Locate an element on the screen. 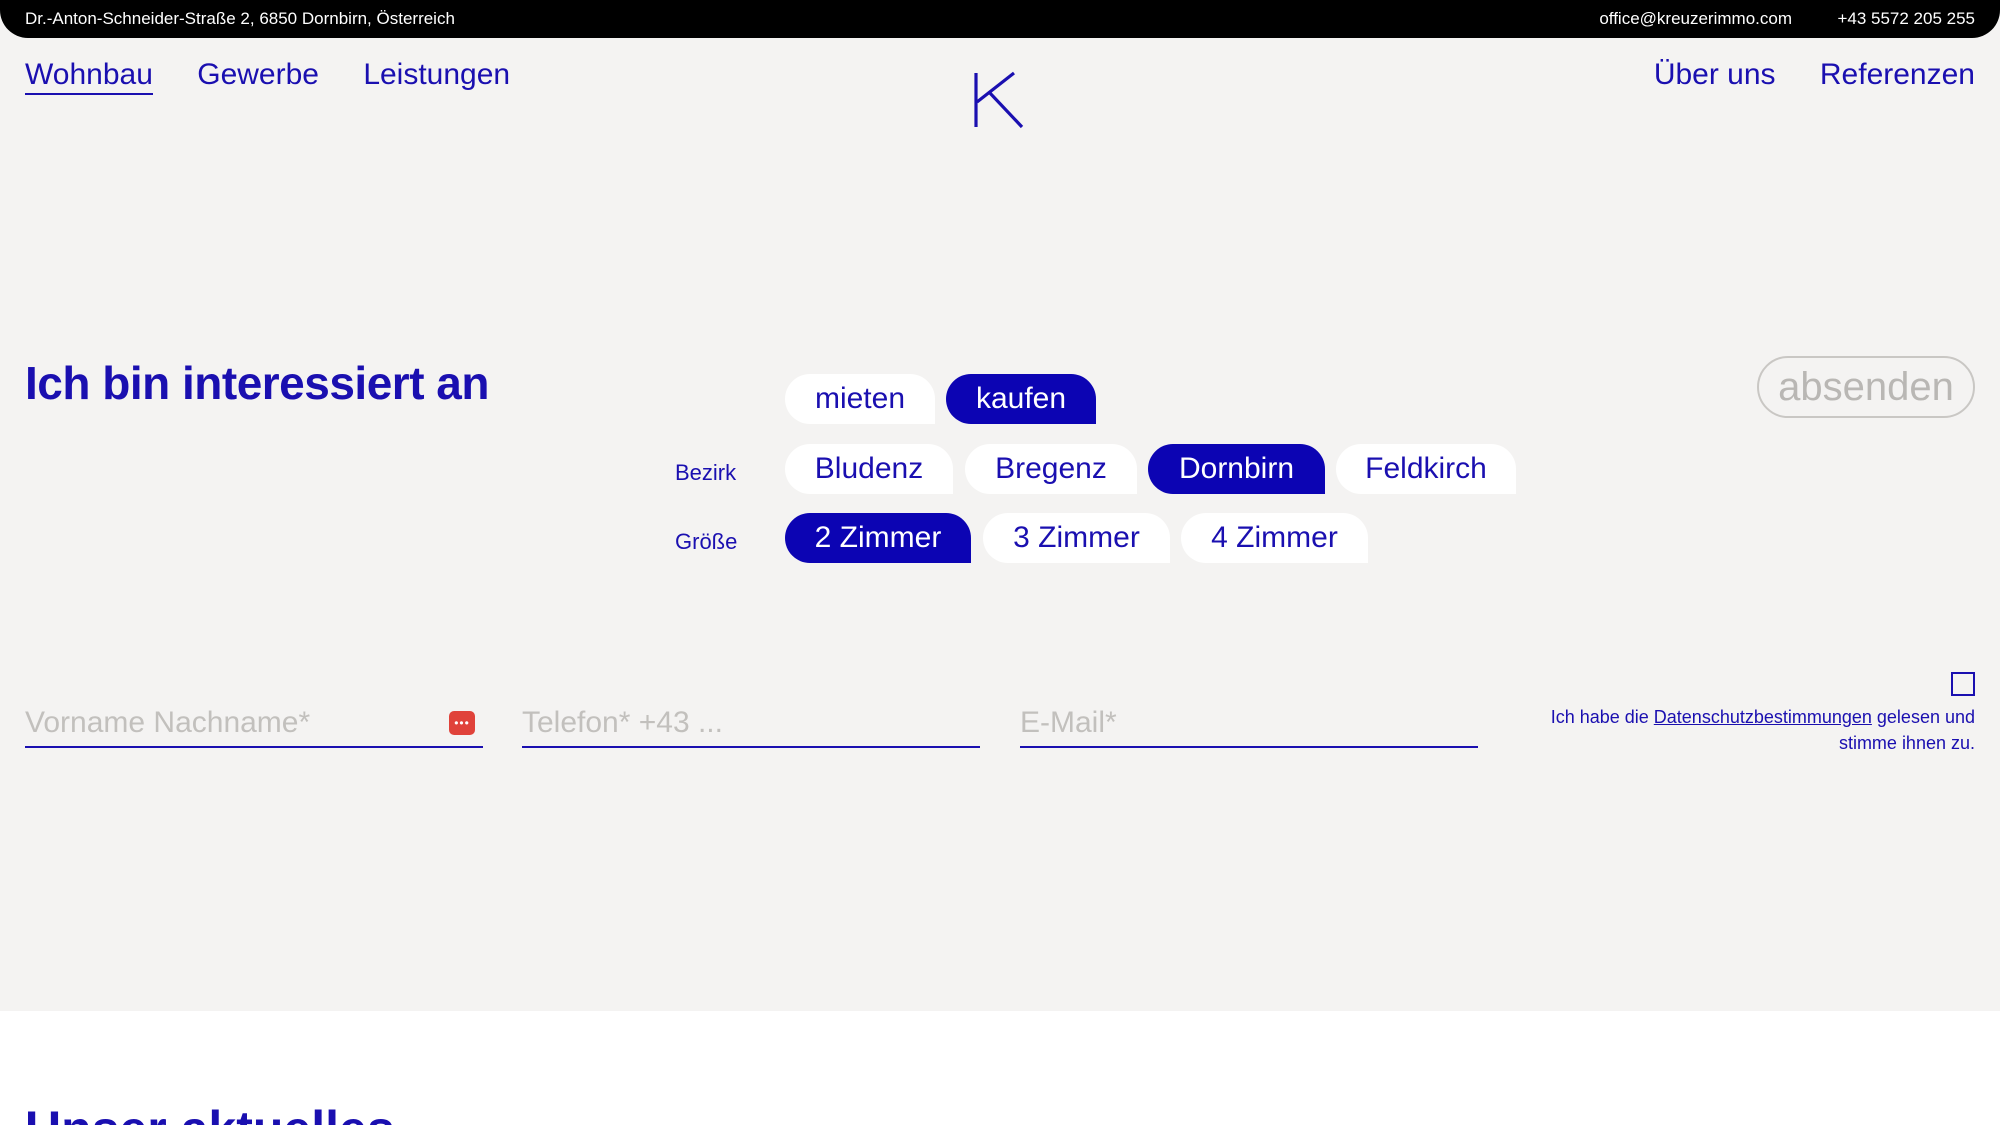  privacy-policy-link: Datenschutzbestimmungen is located at coordinates (1763, 717).